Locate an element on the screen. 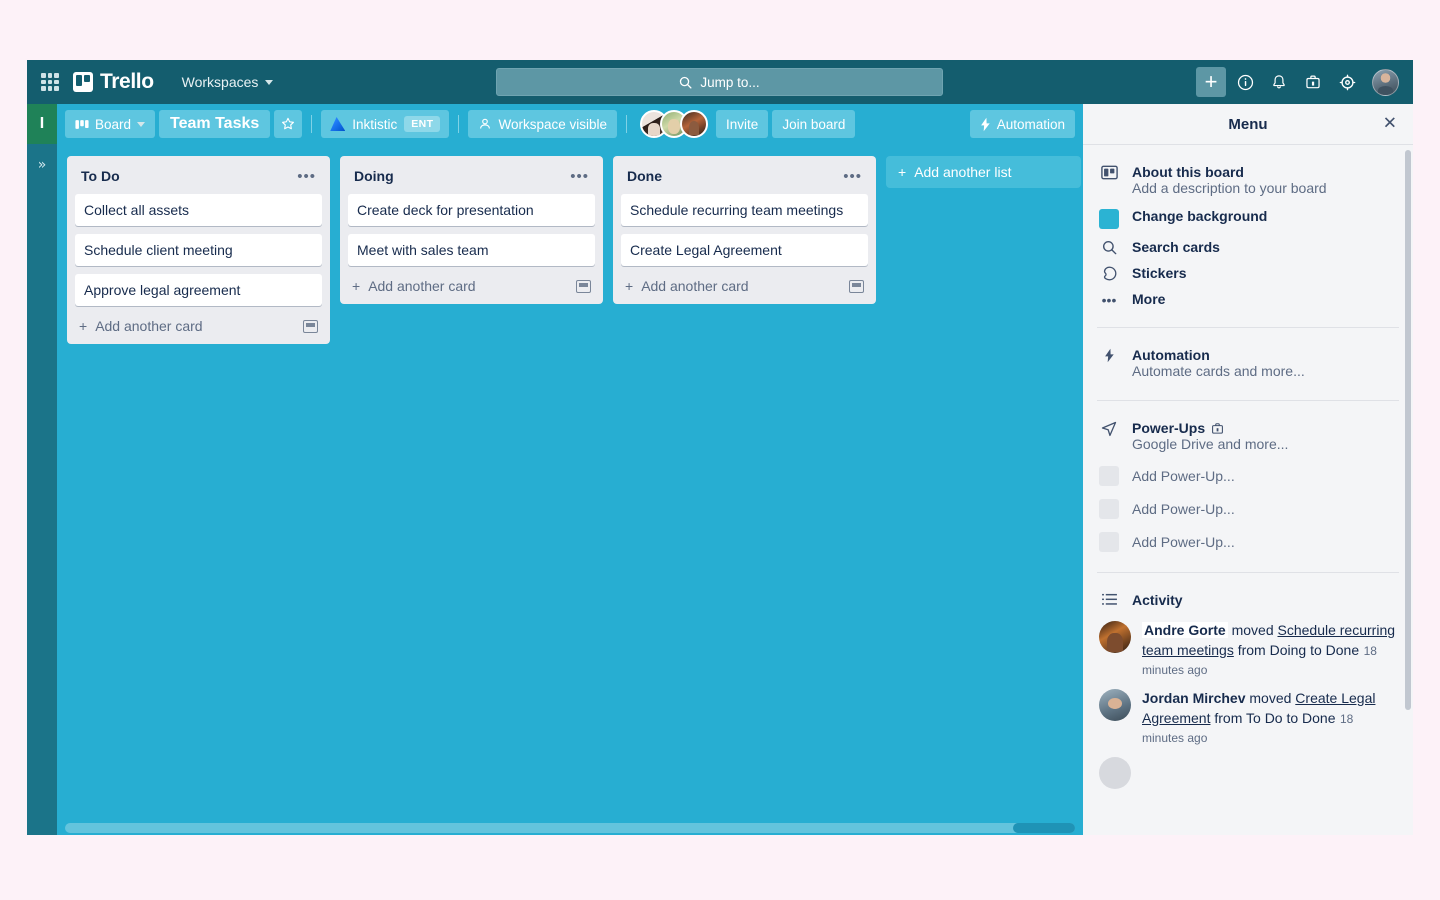  card: Meet with sales team is located at coordinates (471, 250).